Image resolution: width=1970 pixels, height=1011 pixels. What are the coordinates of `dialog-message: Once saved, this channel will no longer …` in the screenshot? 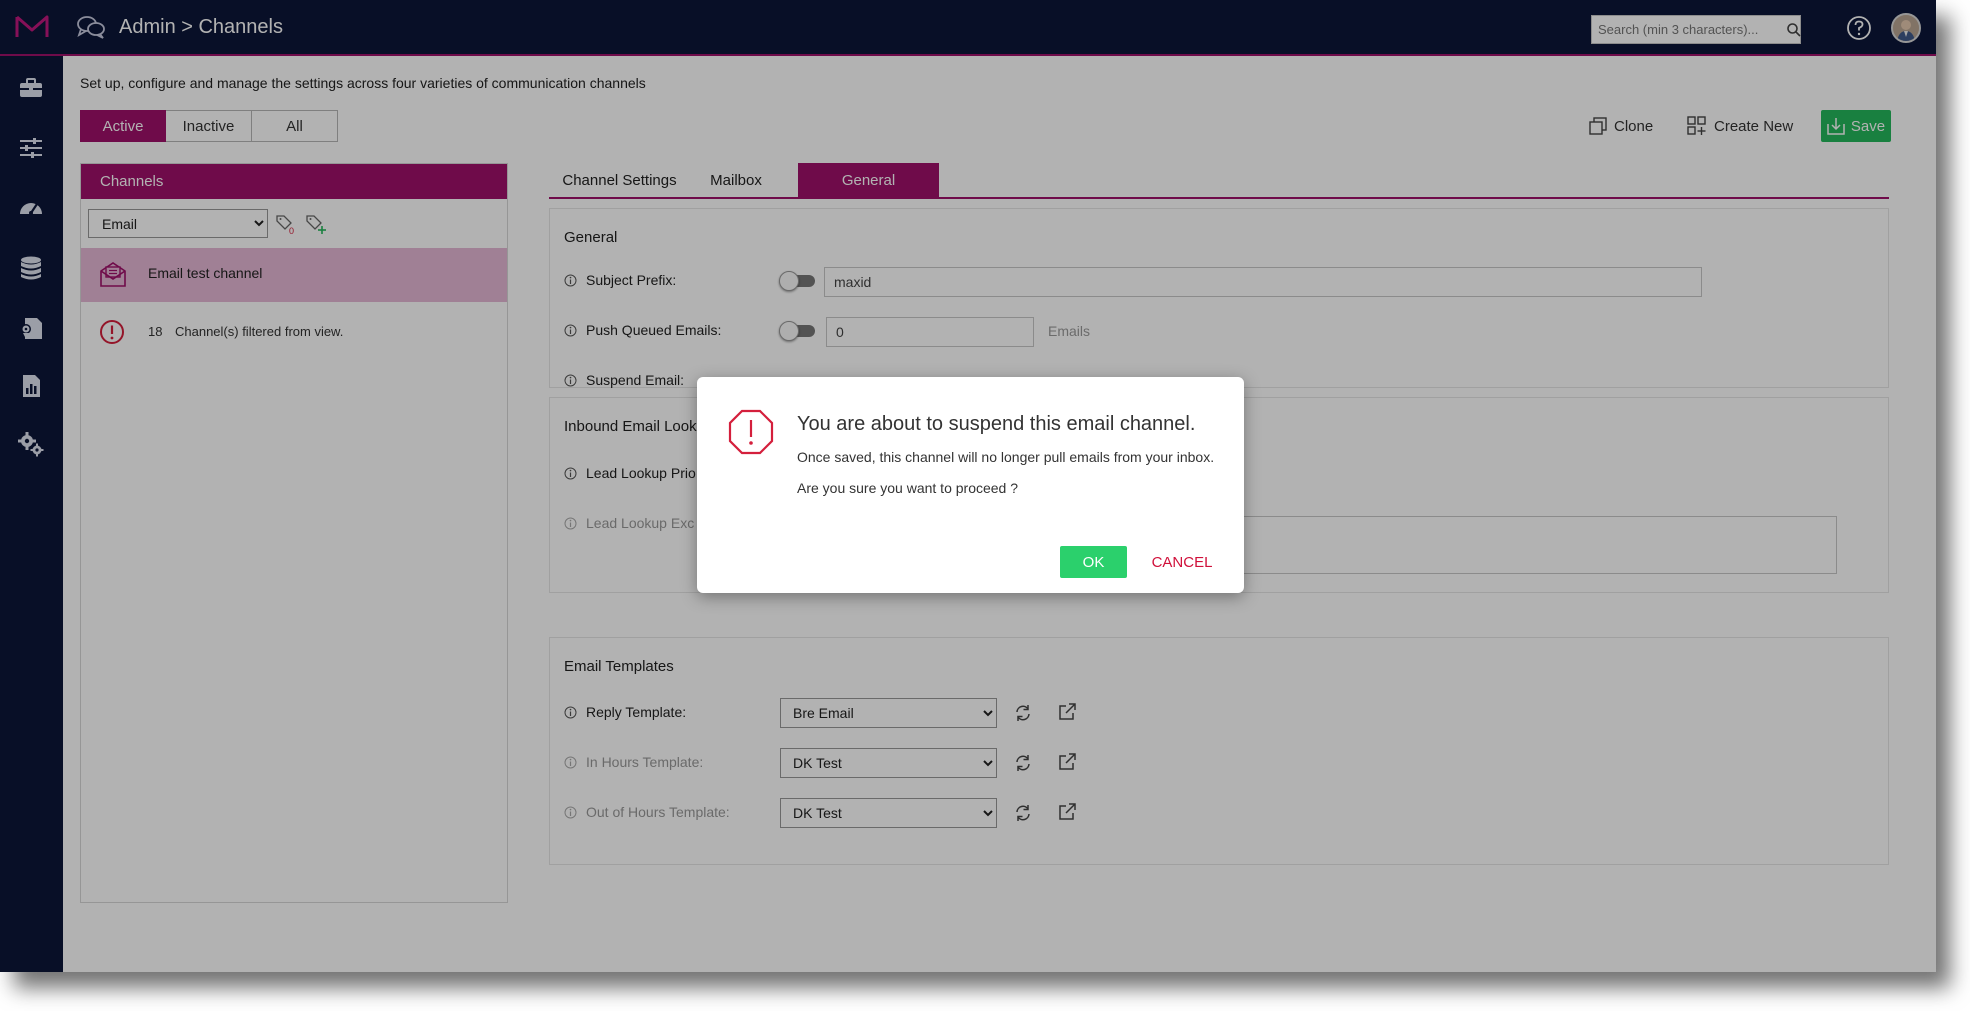 It's located at (1006, 457).